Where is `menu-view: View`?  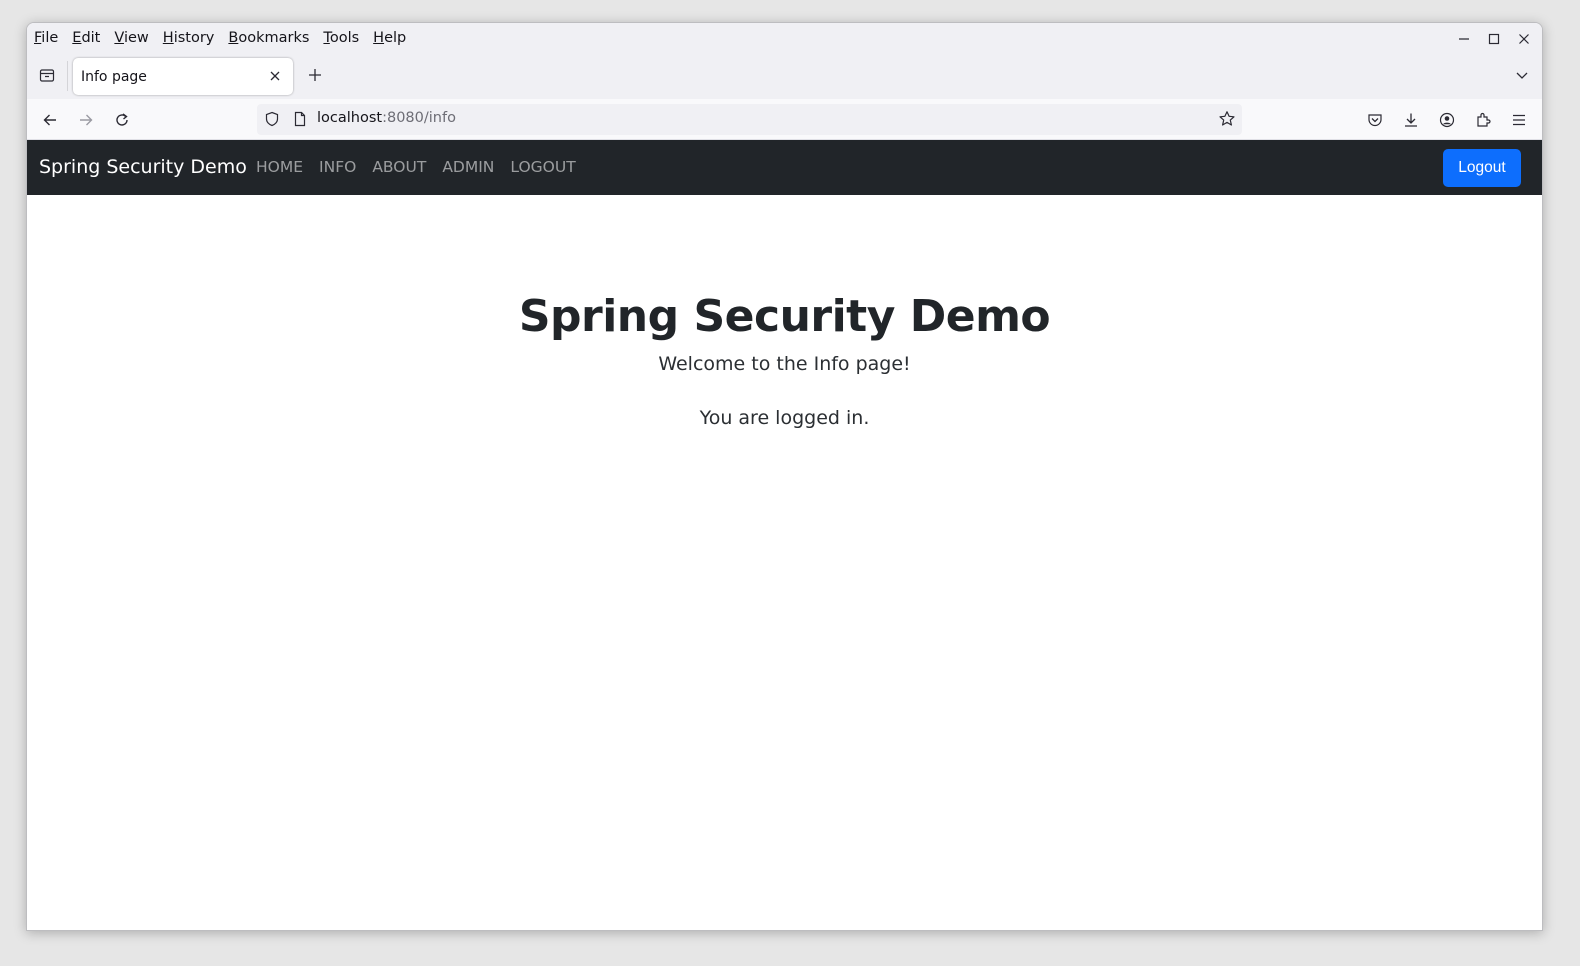 menu-view: View is located at coordinates (131, 38).